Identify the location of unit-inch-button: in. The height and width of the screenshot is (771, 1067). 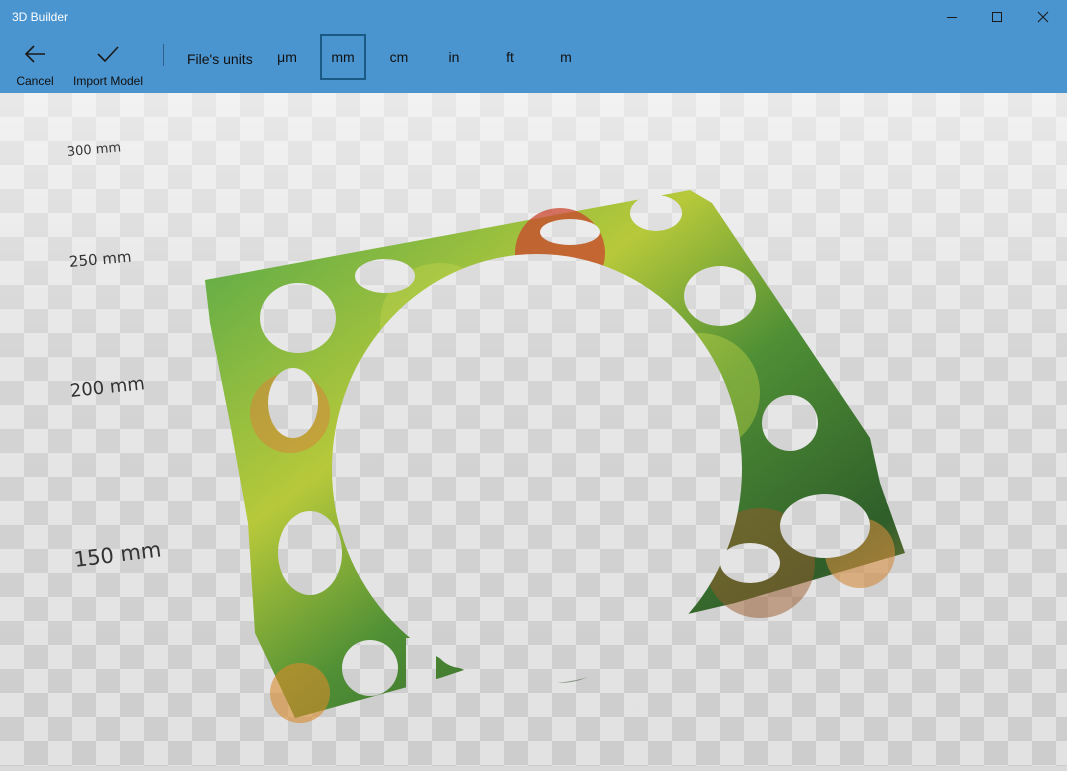
(454, 57).